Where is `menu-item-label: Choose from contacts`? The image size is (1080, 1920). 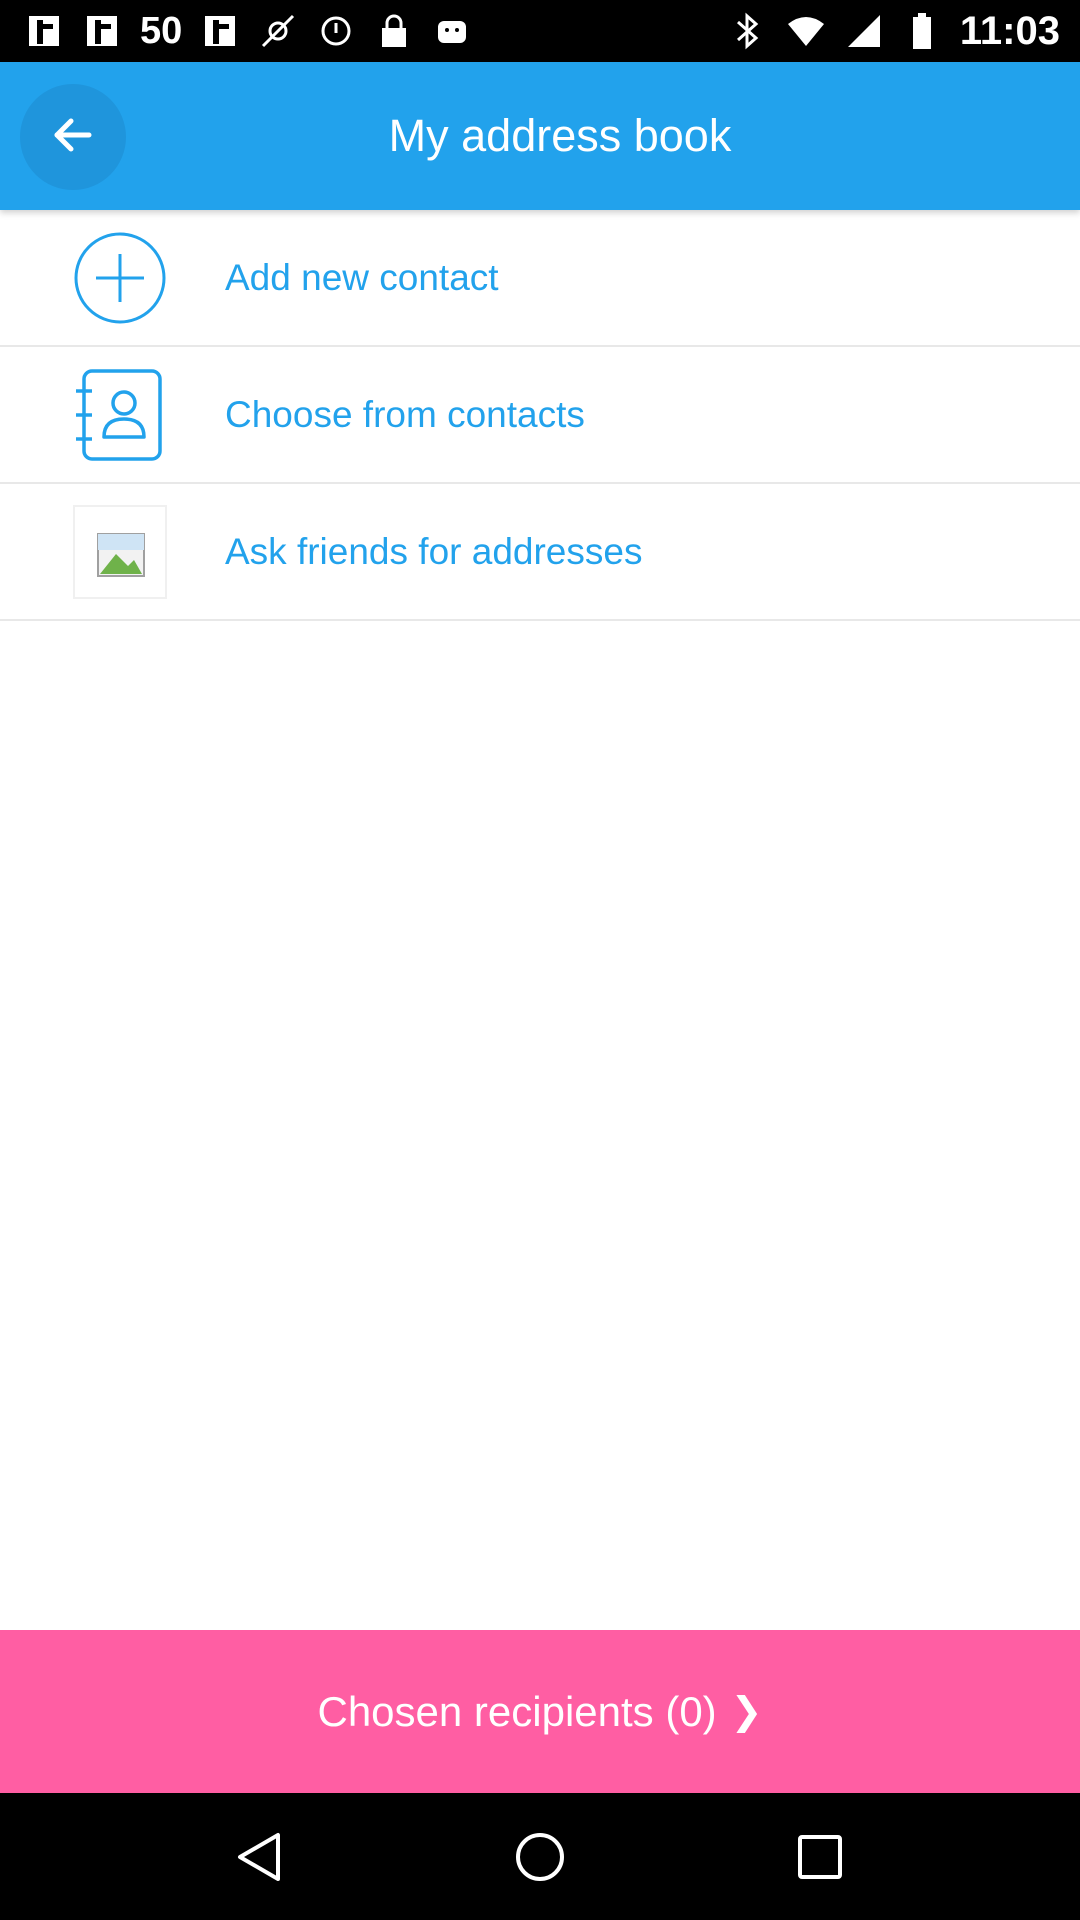
menu-item-label: Choose from contacts is located at coordinates (405, 414).